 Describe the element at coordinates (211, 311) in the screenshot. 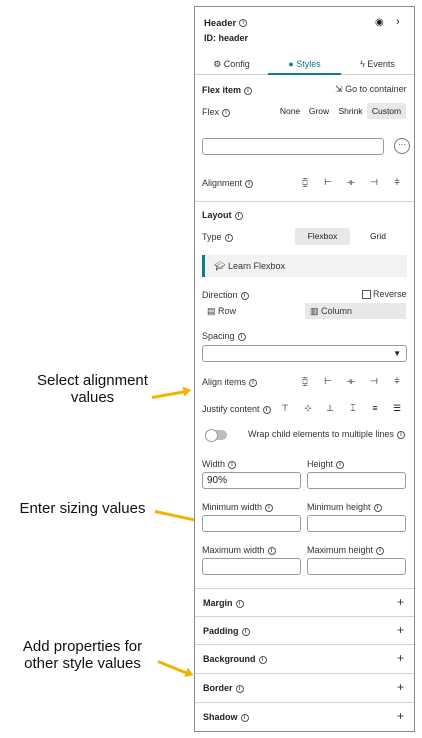

I see `row-icon: ▤` at that location.